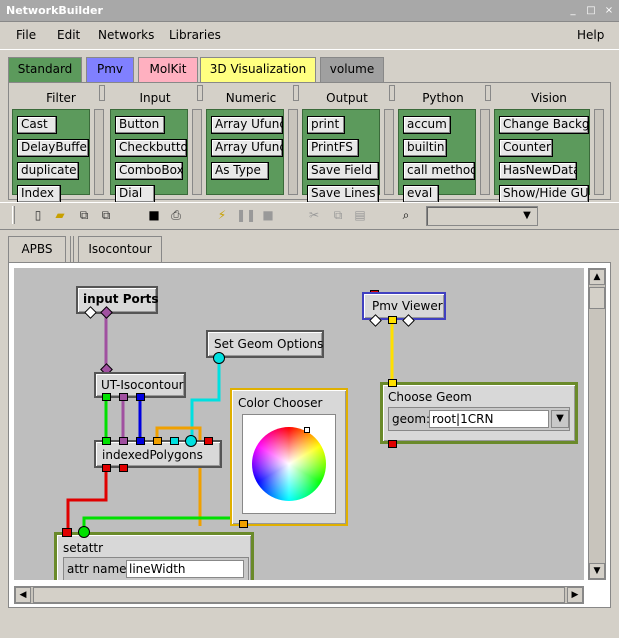 Image resolution: width=619 pixels, height=638 pixels. Describe the element at coordinates (590, 35) in the screenshot. I see `menu-help: Help` at that location.